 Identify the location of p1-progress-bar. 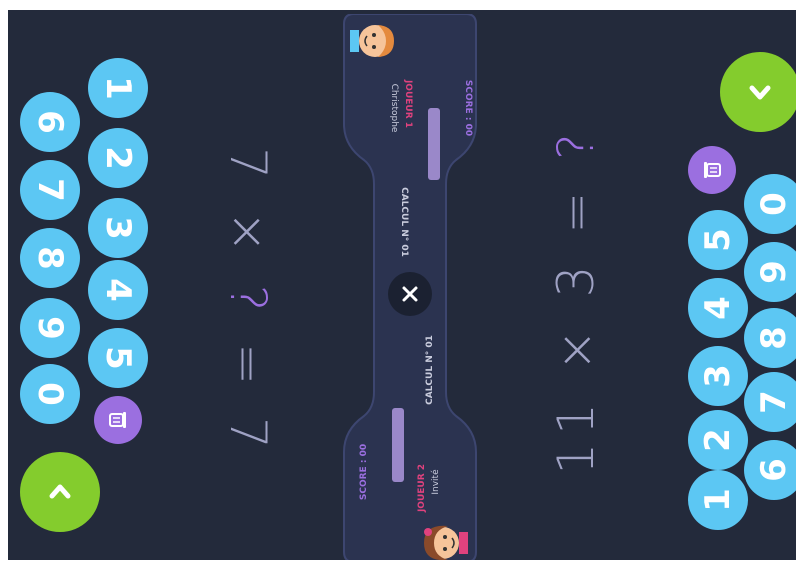
(434, 144).